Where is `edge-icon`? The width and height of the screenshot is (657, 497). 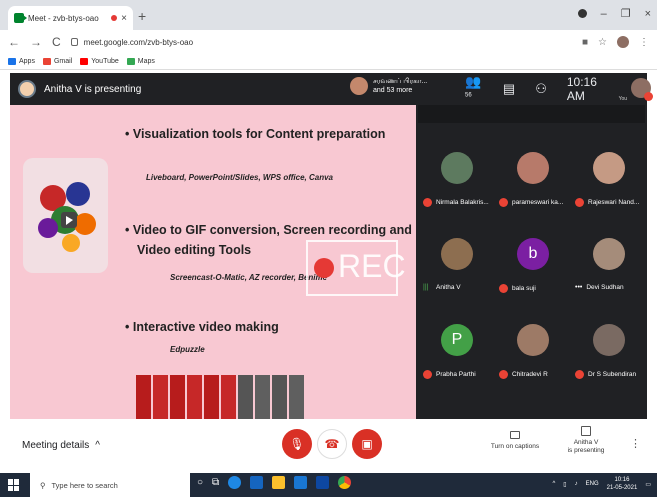
edge-icon is located at coordinates (235, 482).